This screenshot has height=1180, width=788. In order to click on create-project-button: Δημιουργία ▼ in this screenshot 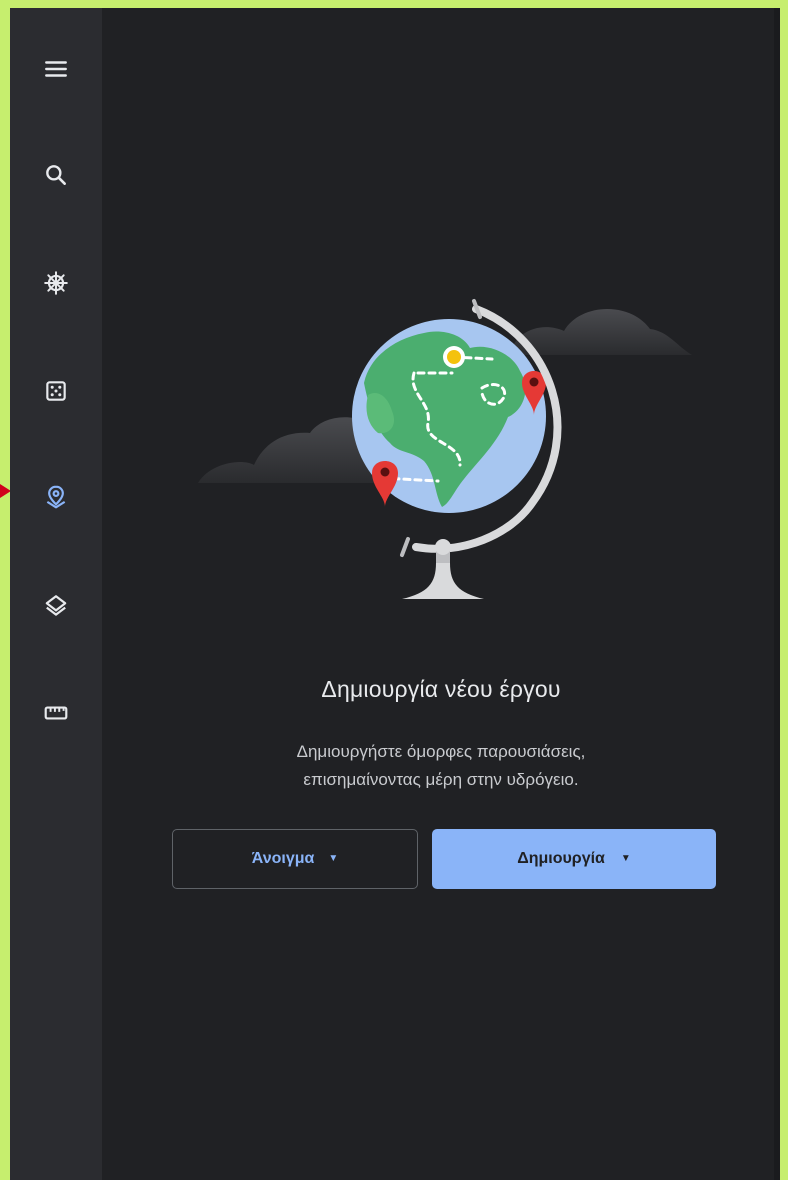, I will do `click(574, 859)`.